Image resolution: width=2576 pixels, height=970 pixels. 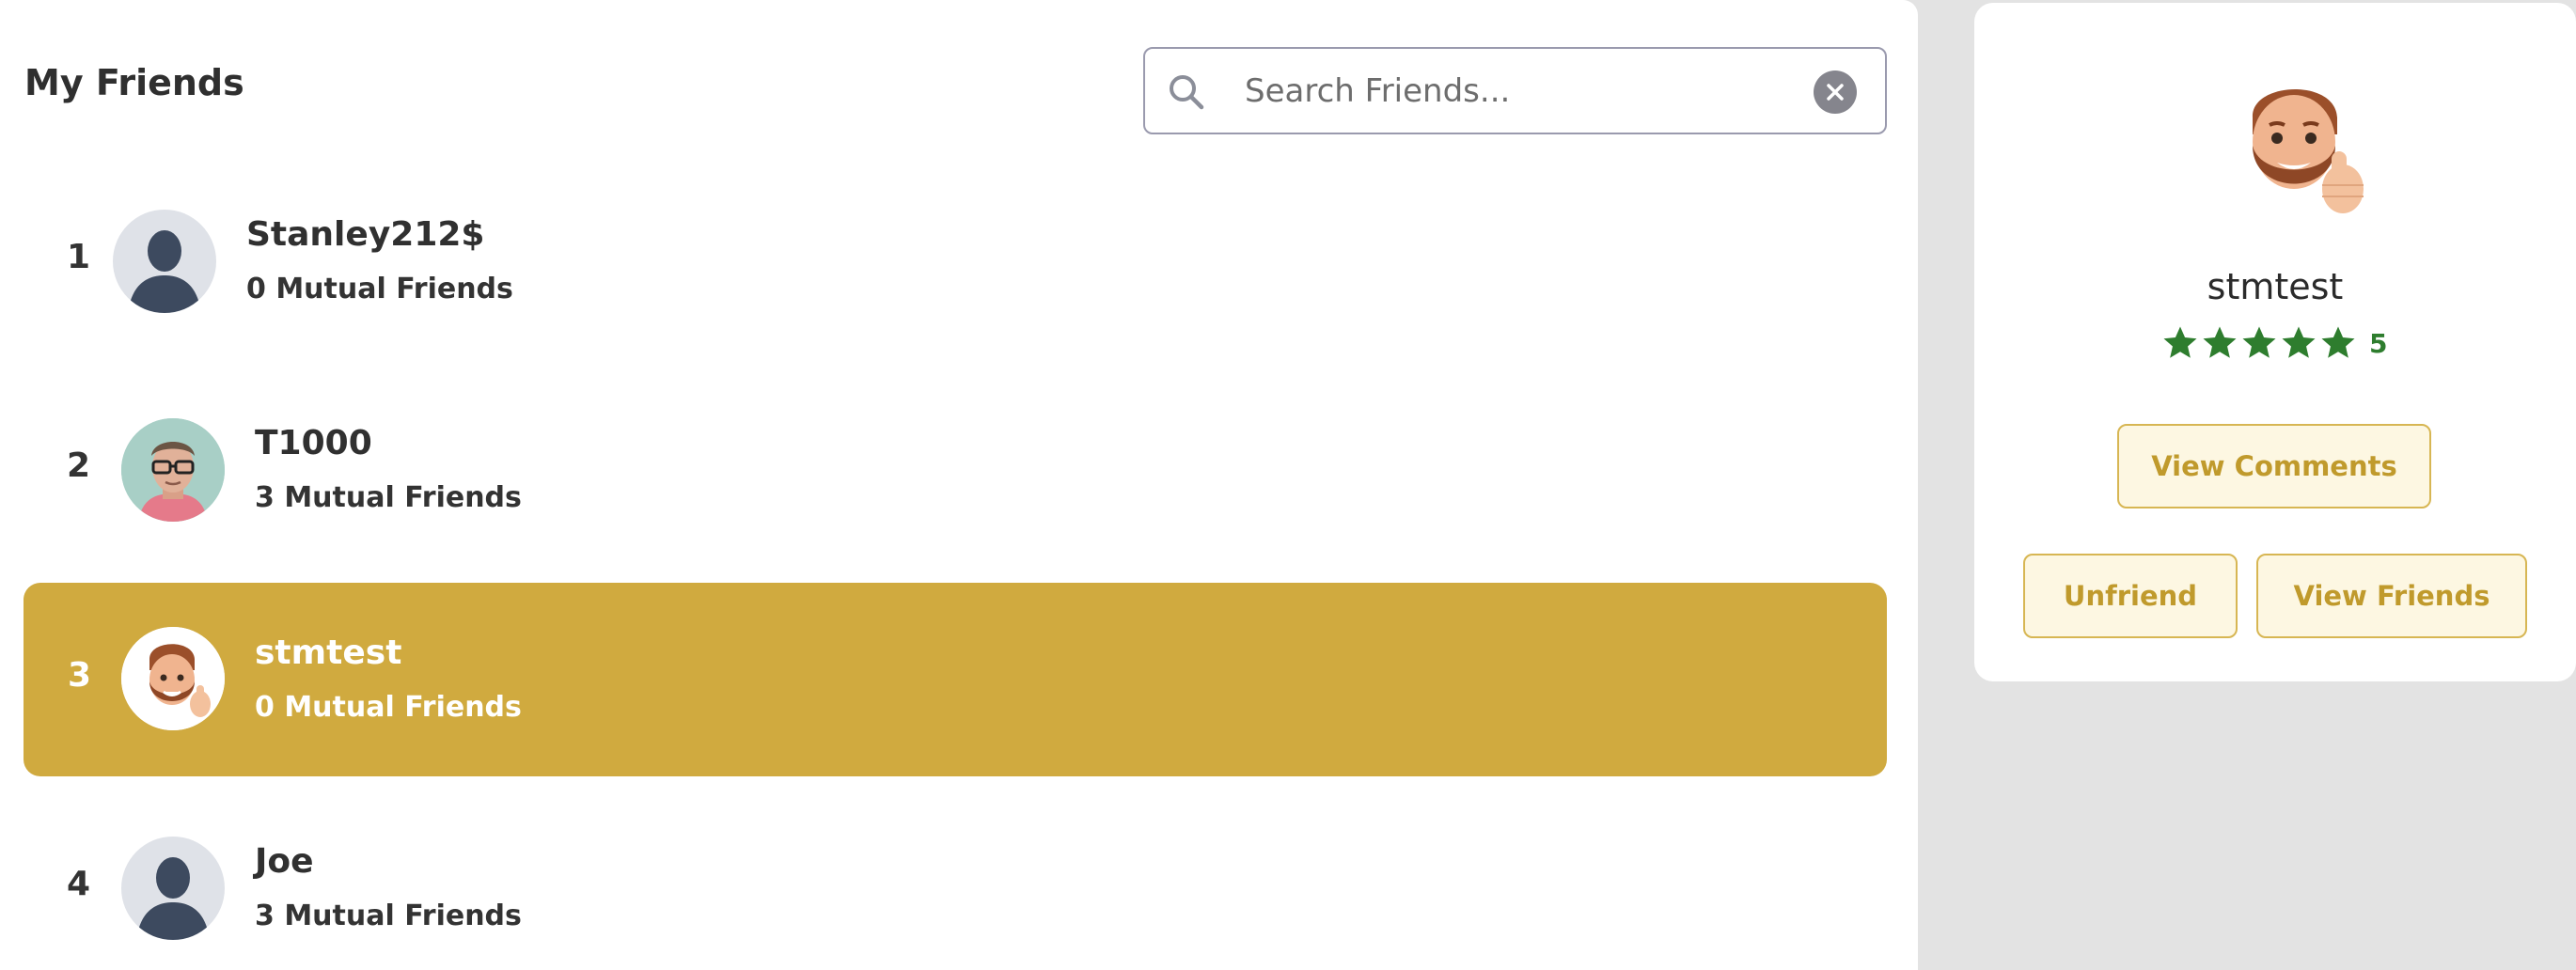 I want to click on friend-row: 2 T1000 3 Mutual Friends, so click(x=956, y=470).